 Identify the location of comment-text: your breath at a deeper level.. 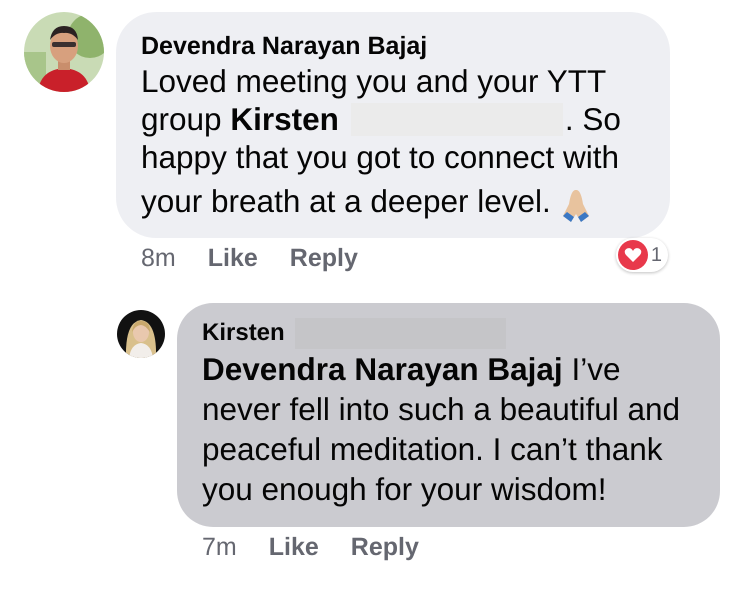
(346, 201).